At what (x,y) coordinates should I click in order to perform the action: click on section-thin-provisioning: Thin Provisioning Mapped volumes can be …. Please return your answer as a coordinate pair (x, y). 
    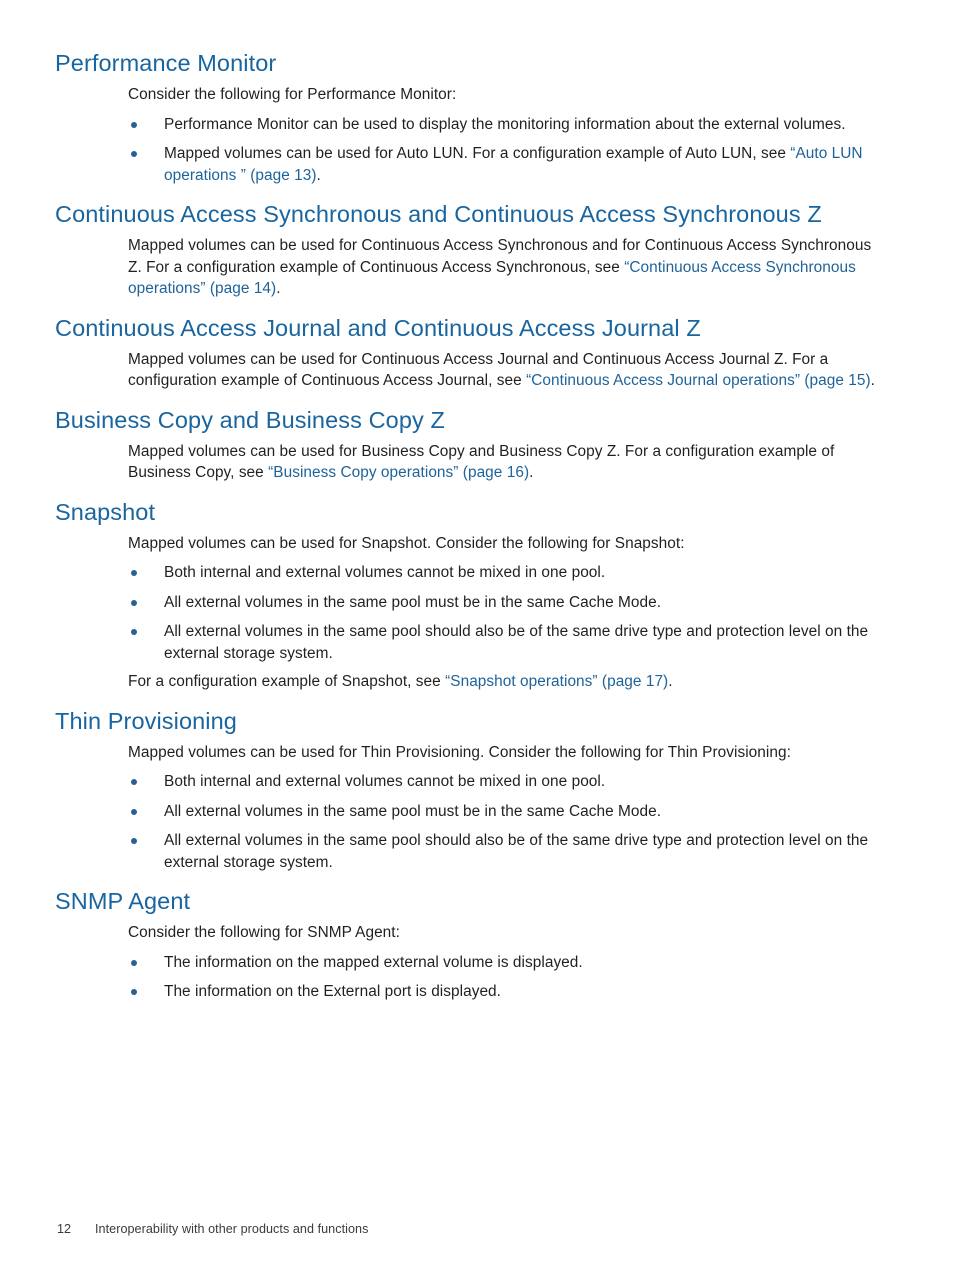
    Looking at the image, I should click on (466, 791).